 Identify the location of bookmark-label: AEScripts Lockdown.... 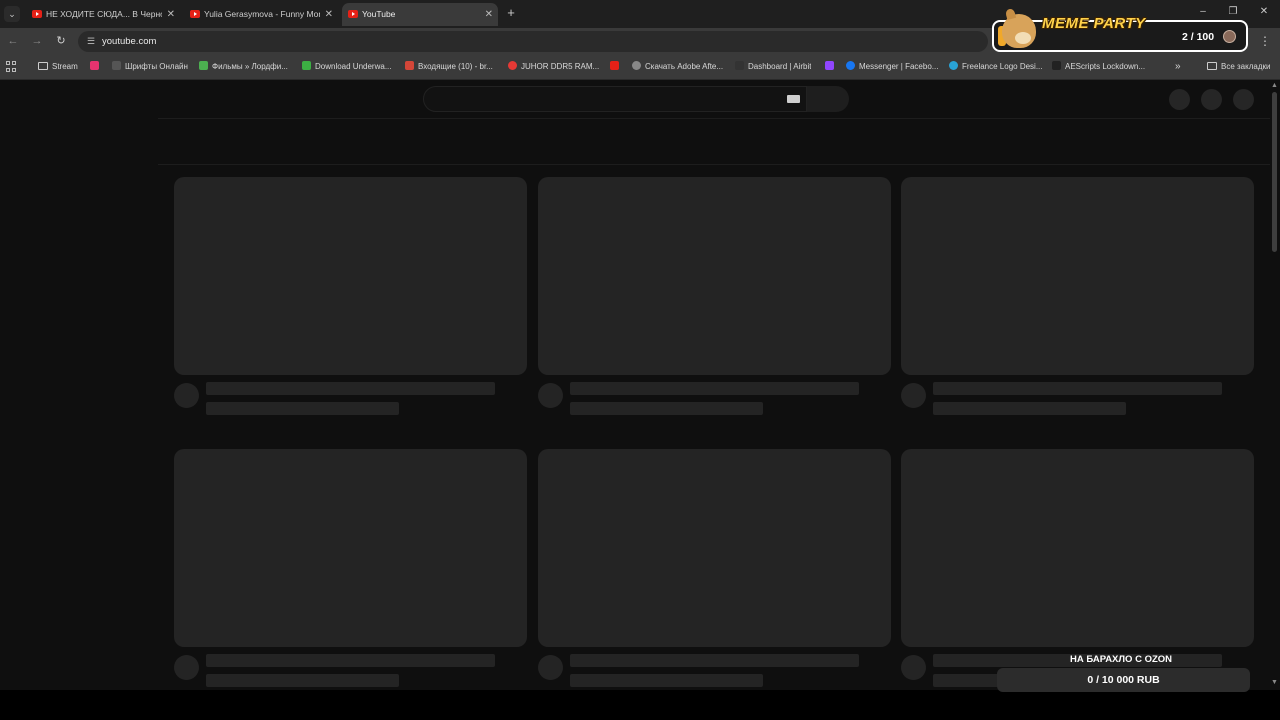
(1105, 66).